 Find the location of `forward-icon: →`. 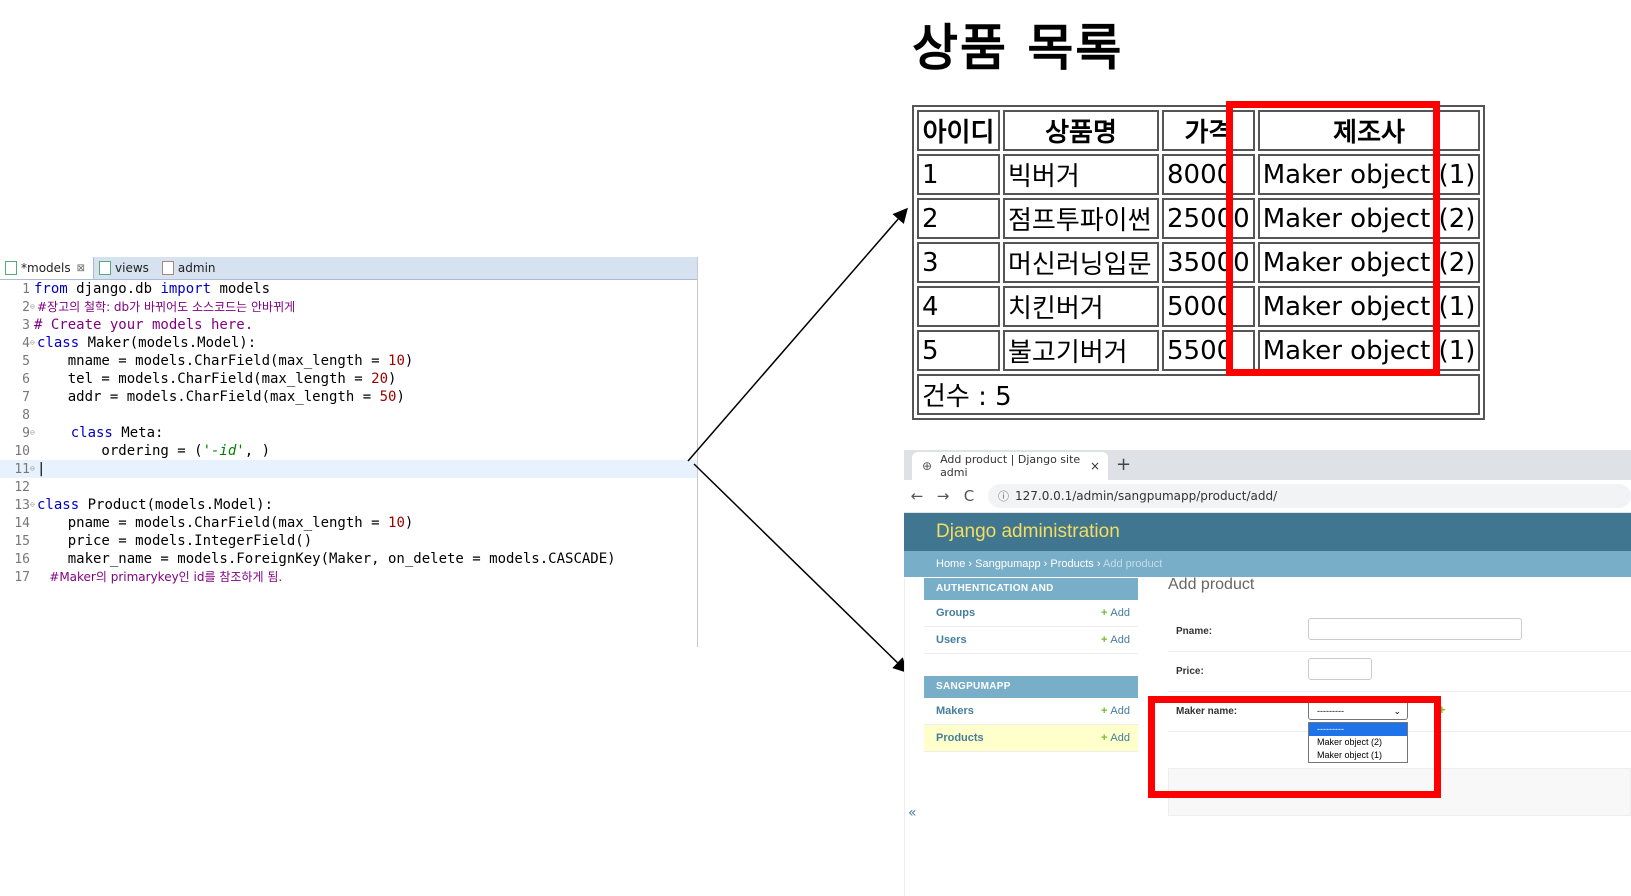

forward-icon: → is located at coordinates (943, 496).